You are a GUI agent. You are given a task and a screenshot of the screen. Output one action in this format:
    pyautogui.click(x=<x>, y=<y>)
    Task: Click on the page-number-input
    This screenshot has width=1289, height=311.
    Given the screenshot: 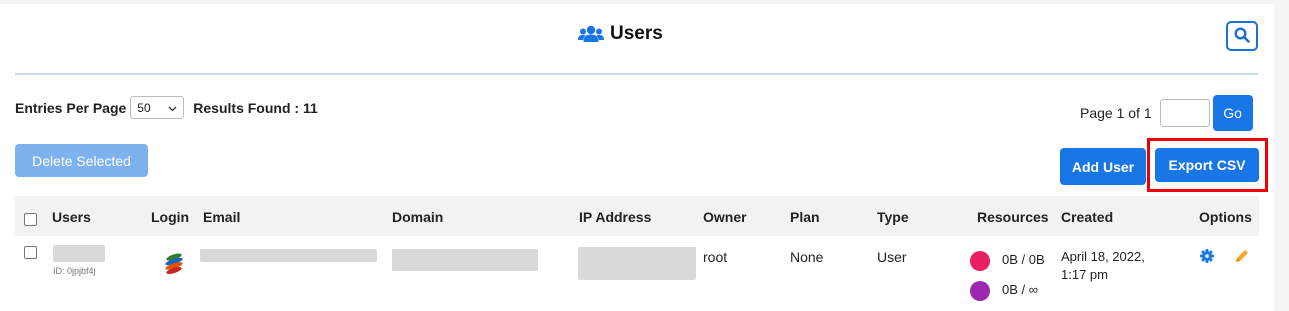 What is the action you would take?
    pyautogui.click(x=1184, y=113)
    